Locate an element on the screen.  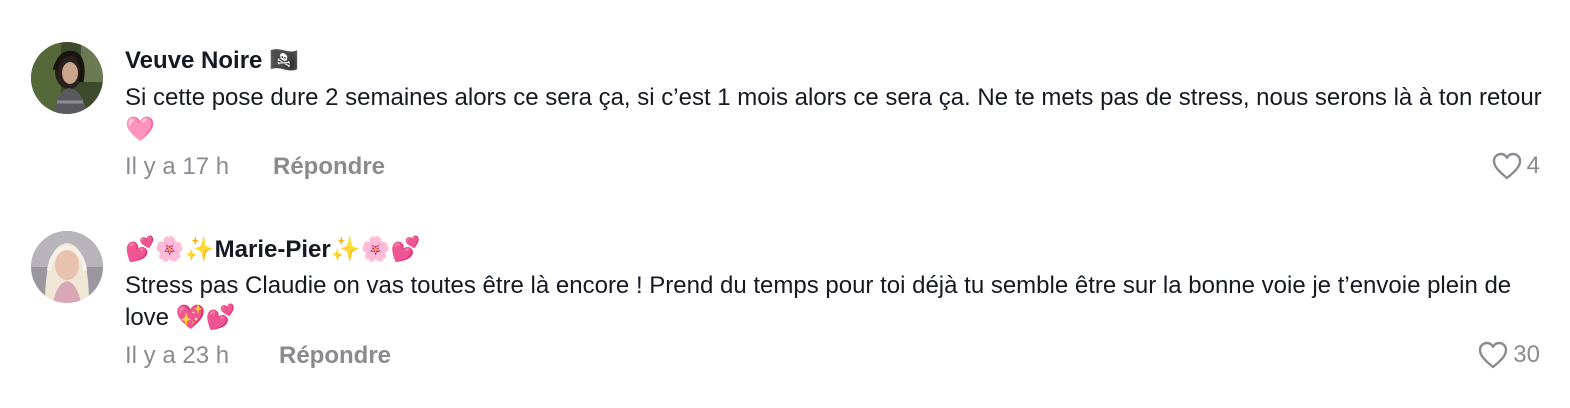
like-count: 4 is located at coordinates (1533, 165).